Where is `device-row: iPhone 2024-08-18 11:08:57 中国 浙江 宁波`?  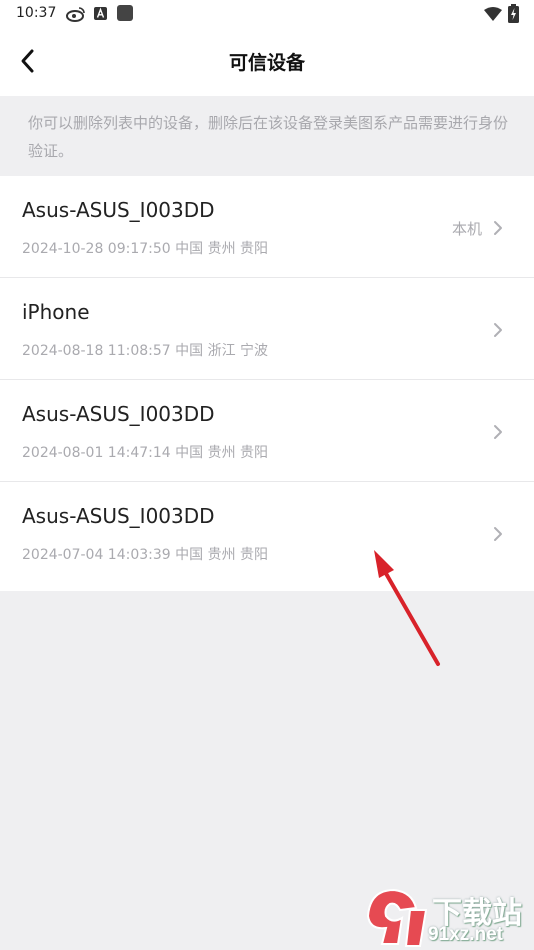 device-row: iPhone 2024-08-18 11:08:57 中国 浙江 宁波 is located at coordinates (267, 329).